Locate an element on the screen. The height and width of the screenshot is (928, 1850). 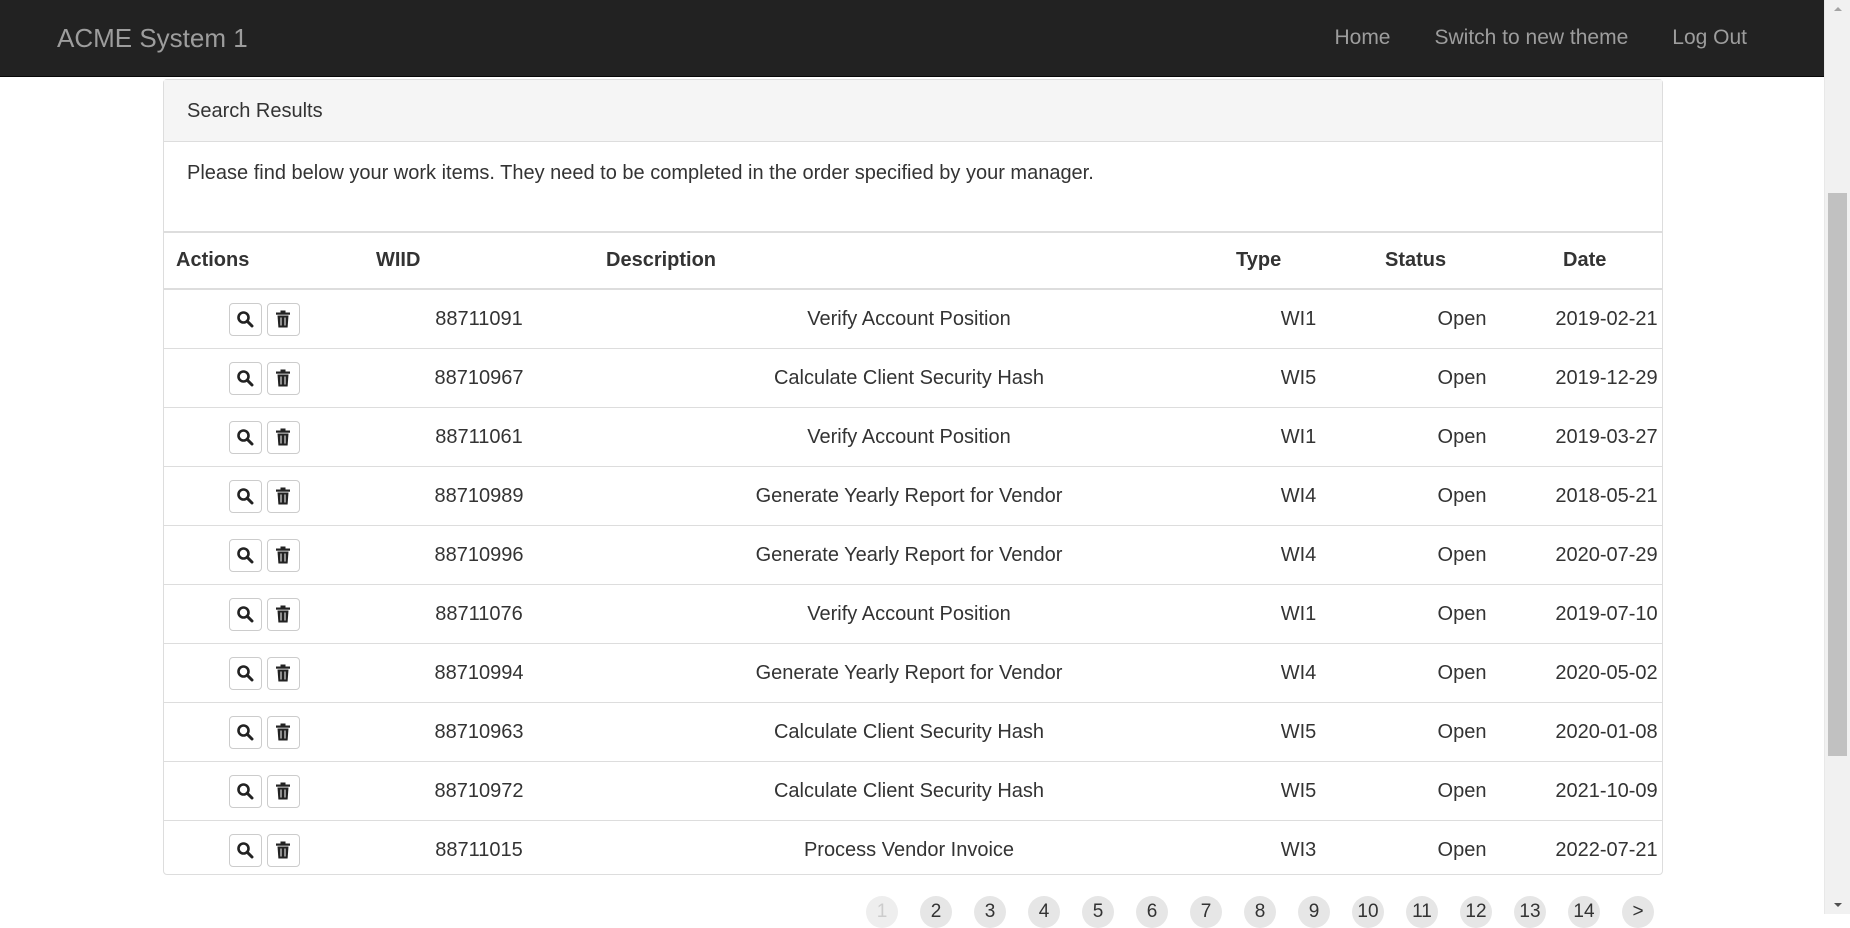
pagination-page-4: 4 is located at coordinates (1044, 912).